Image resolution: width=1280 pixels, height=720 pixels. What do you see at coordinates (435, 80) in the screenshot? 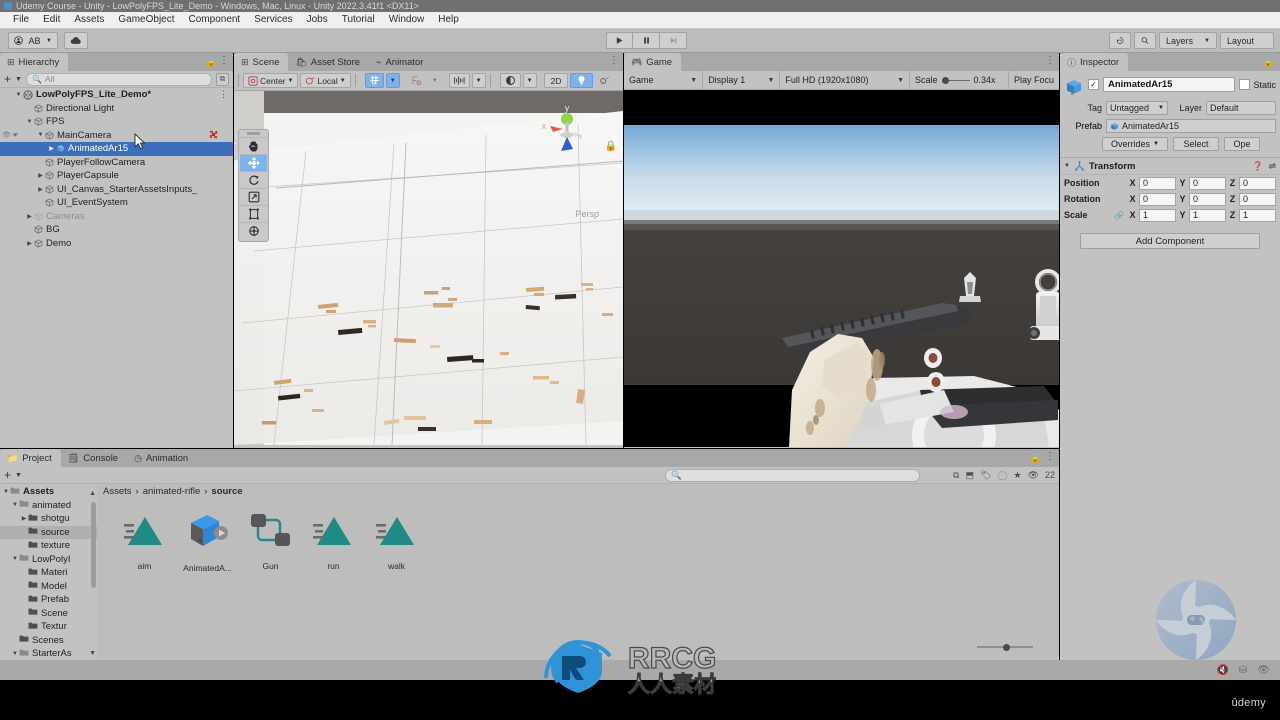
I see `snap-increment-dropdown: ▼` at bounding box center [435, 80].